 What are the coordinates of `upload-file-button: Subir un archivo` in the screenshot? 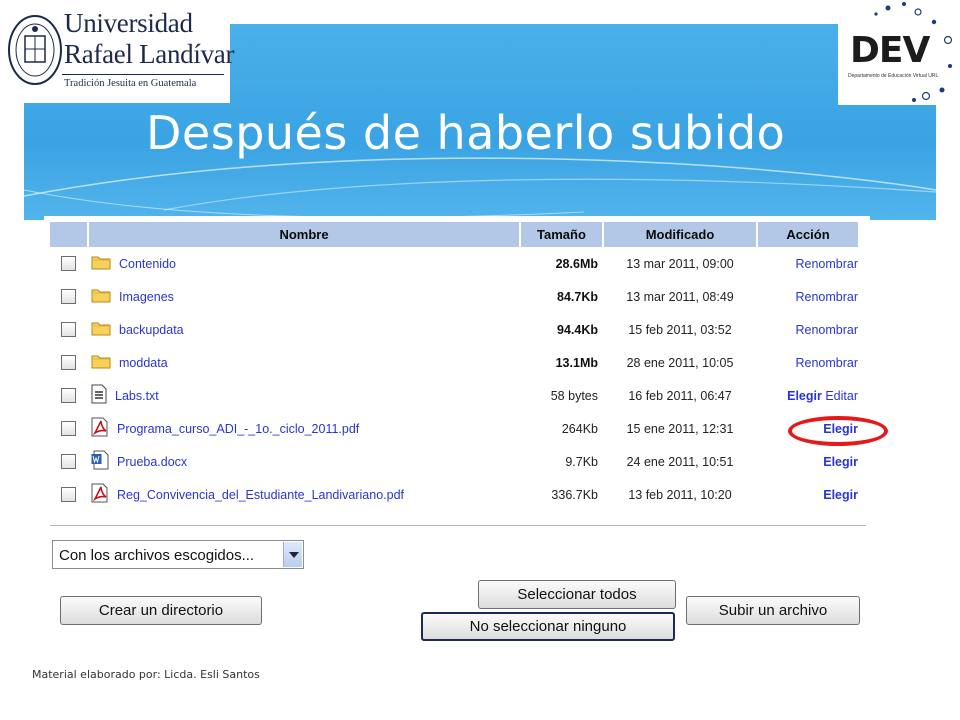 It's located at (773, 610).